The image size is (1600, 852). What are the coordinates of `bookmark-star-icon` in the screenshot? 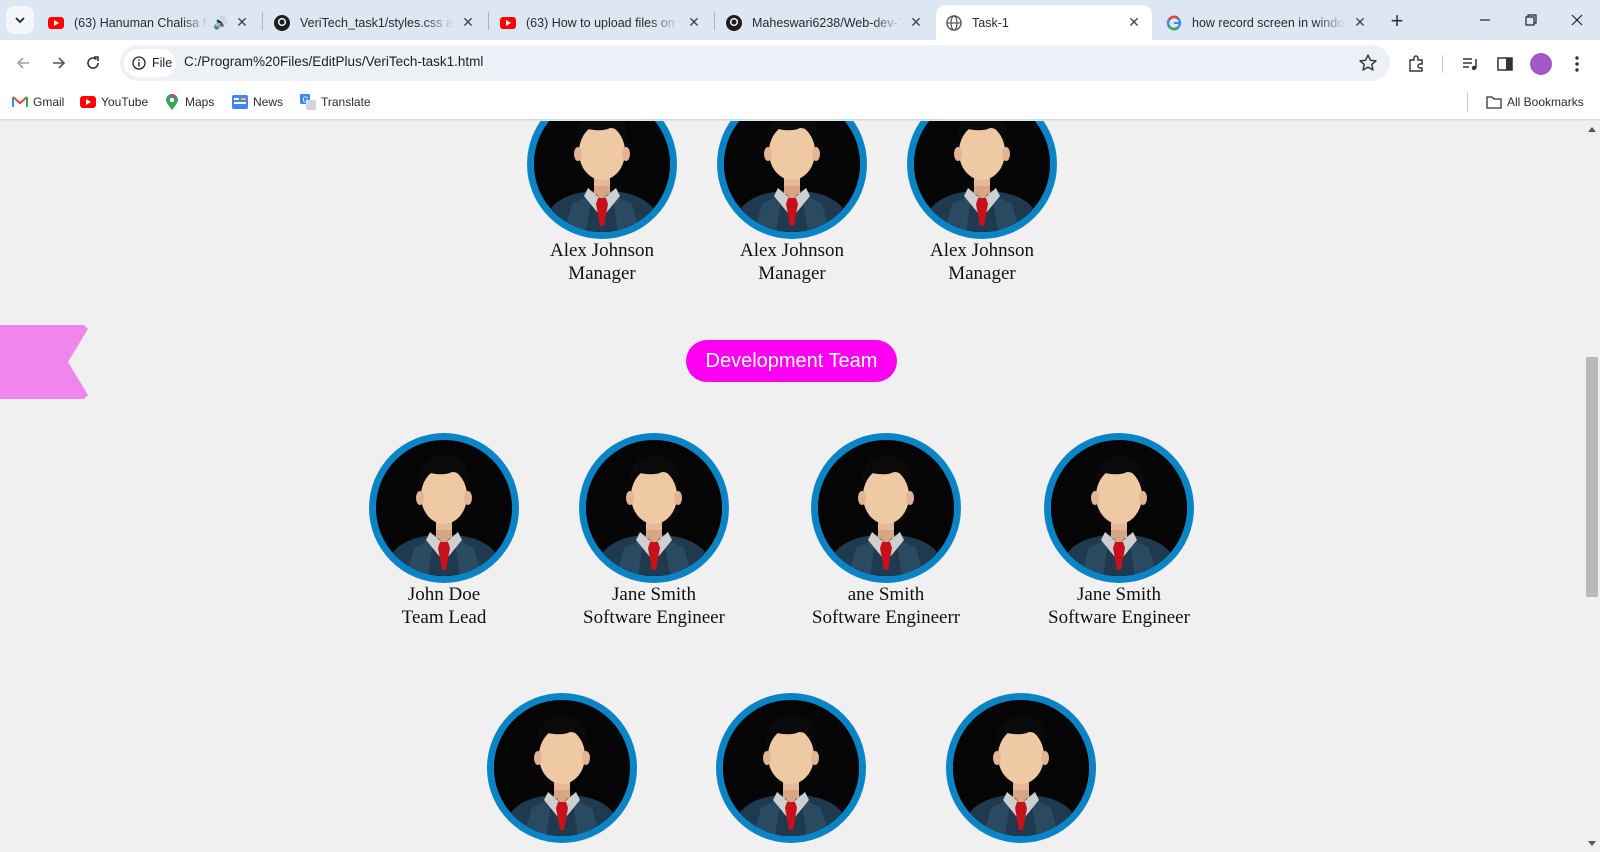 It's located at (1368, 63).